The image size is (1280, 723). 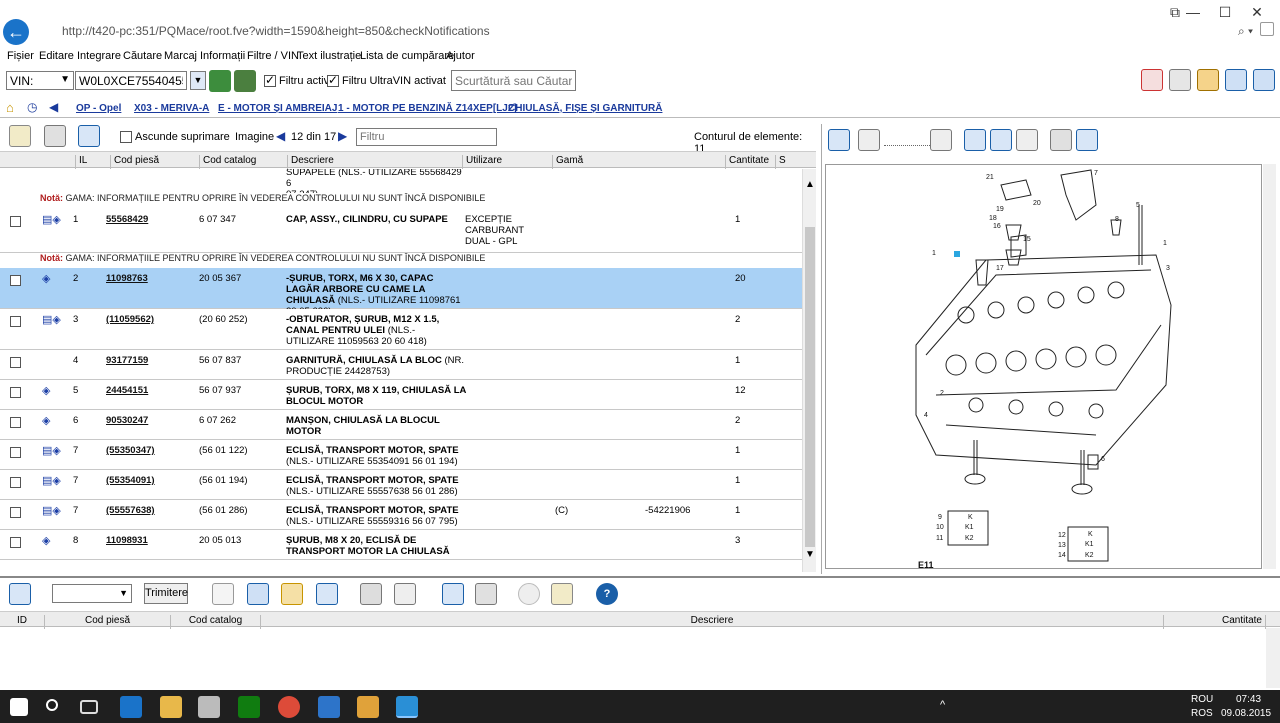 I want to click on vin-input, so click(x=131, y=80).